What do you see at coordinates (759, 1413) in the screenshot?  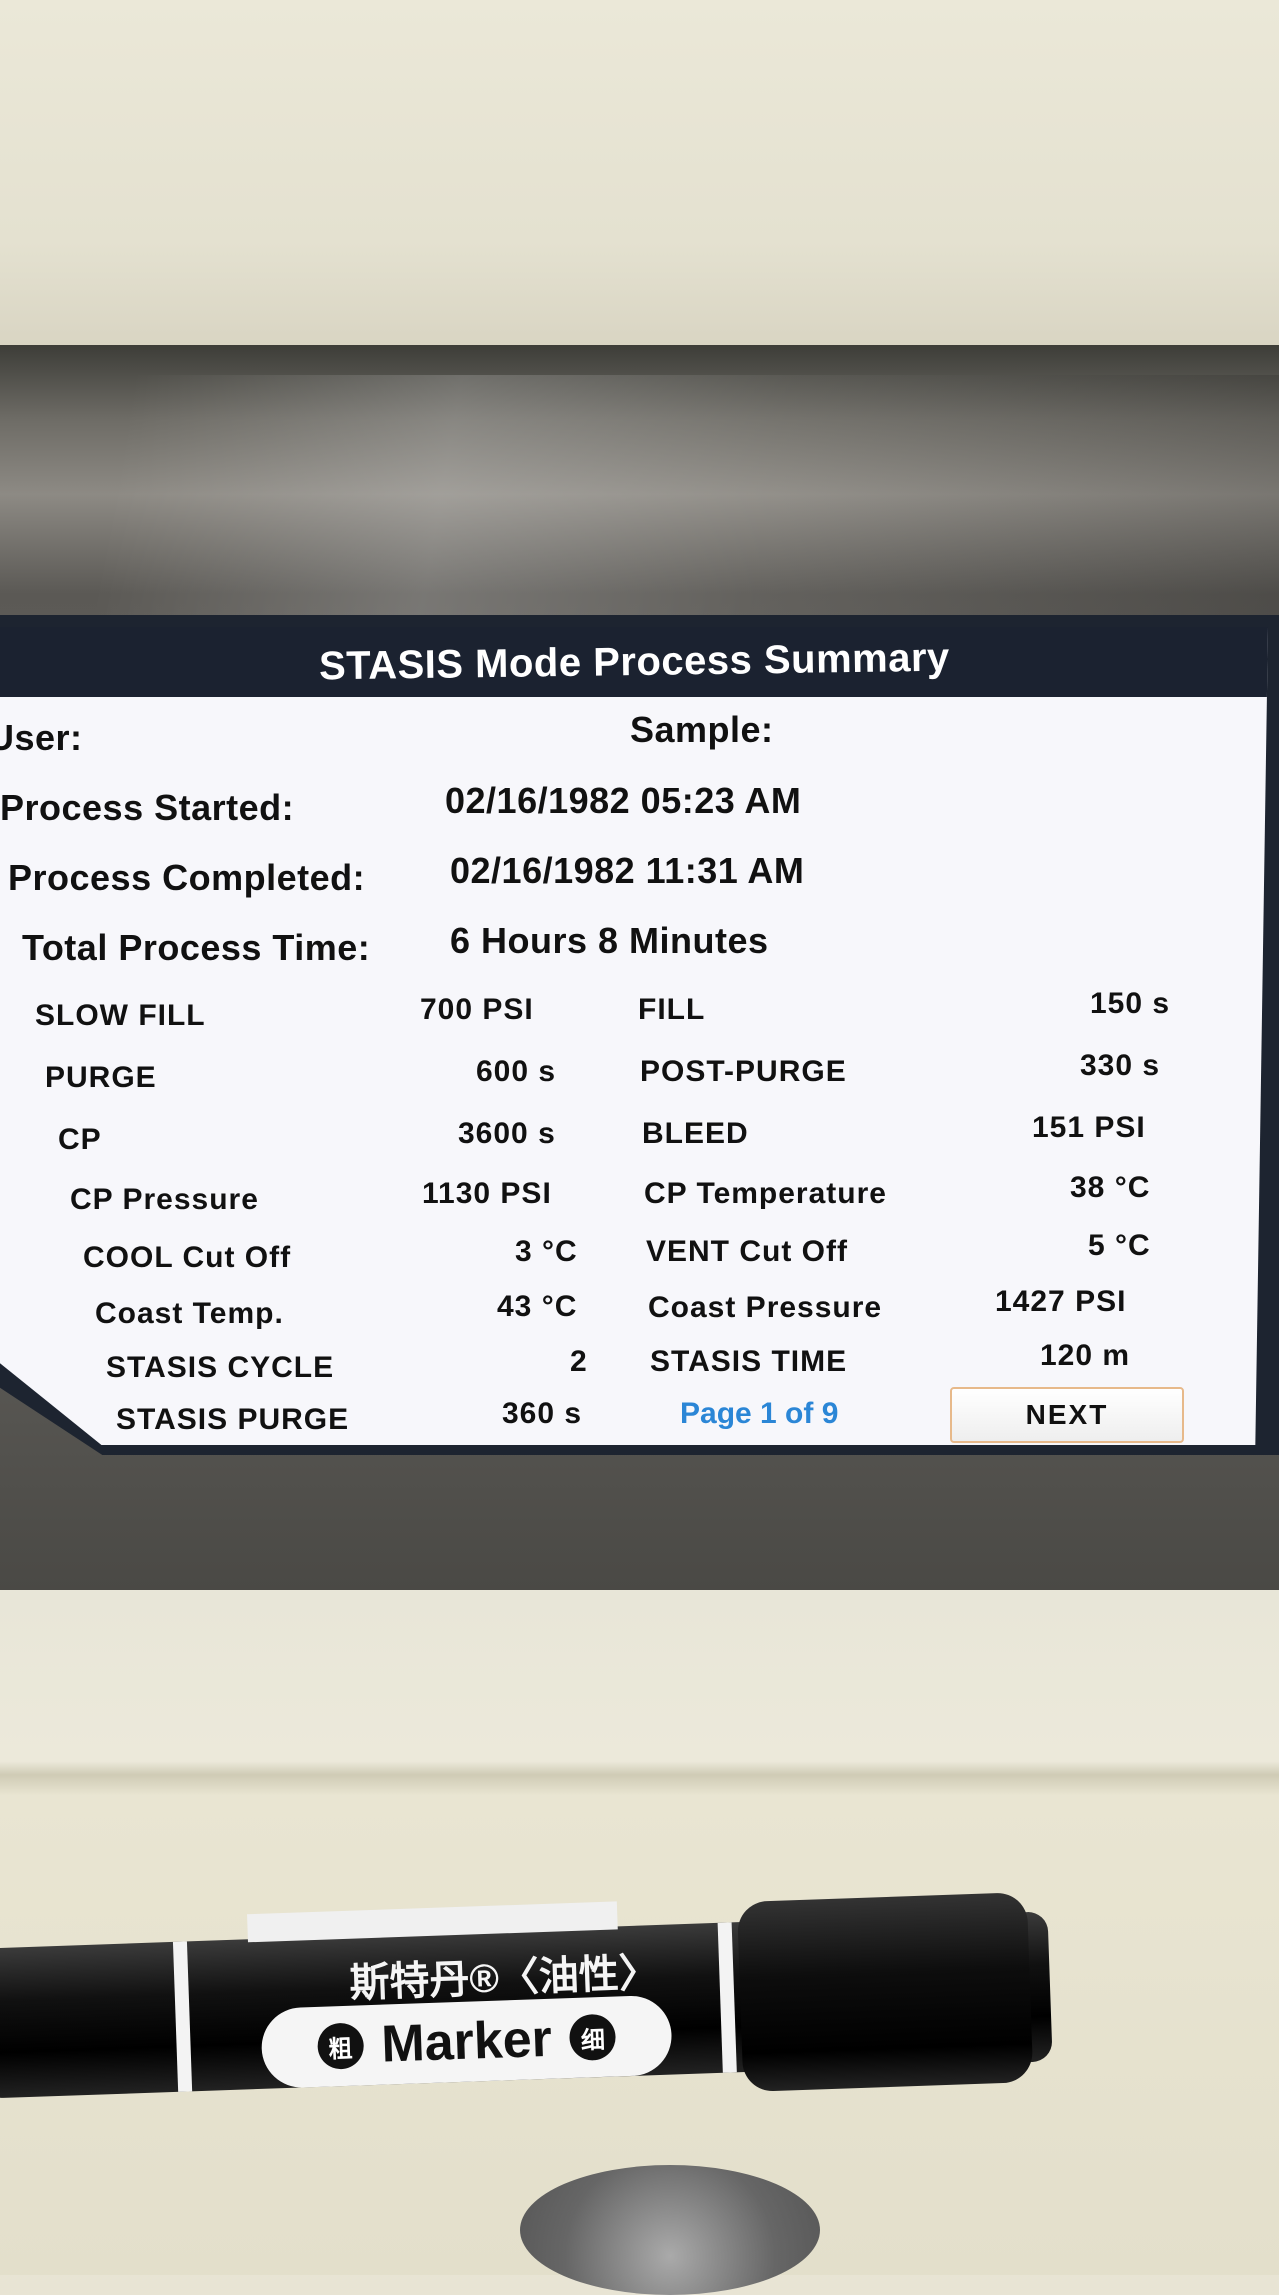 I see `page-indicator: Page 1 of 9` at bounding box center [759, 1413].